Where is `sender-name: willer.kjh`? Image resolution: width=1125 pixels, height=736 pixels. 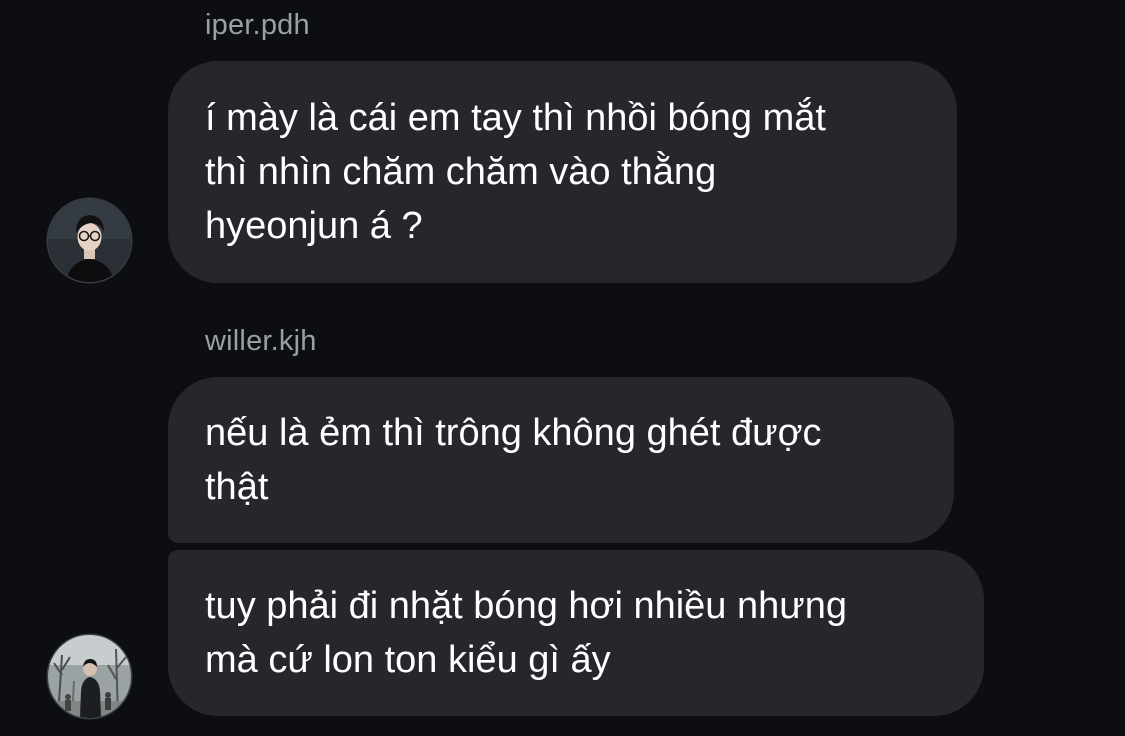
sender-name: willer.kjh is located at coordinates (261, 341).